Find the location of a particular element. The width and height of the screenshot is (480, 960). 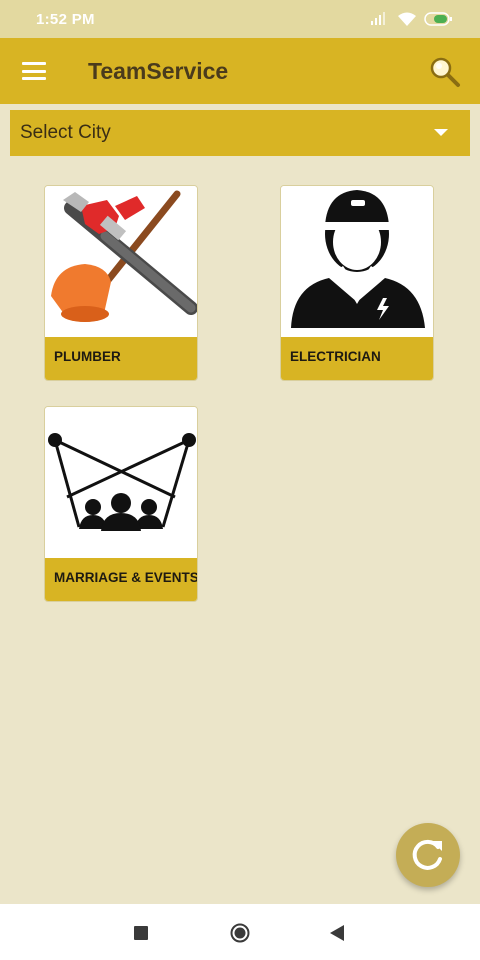

system-nav-bar is located at coordinates (240, 932).